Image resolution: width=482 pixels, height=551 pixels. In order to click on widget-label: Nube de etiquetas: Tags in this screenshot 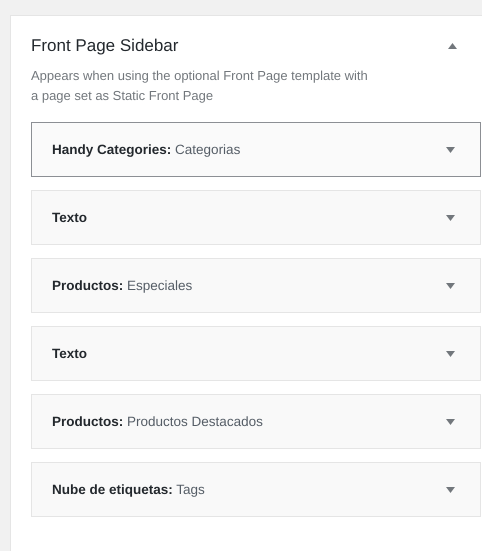, I will do `click(128, 489)`.